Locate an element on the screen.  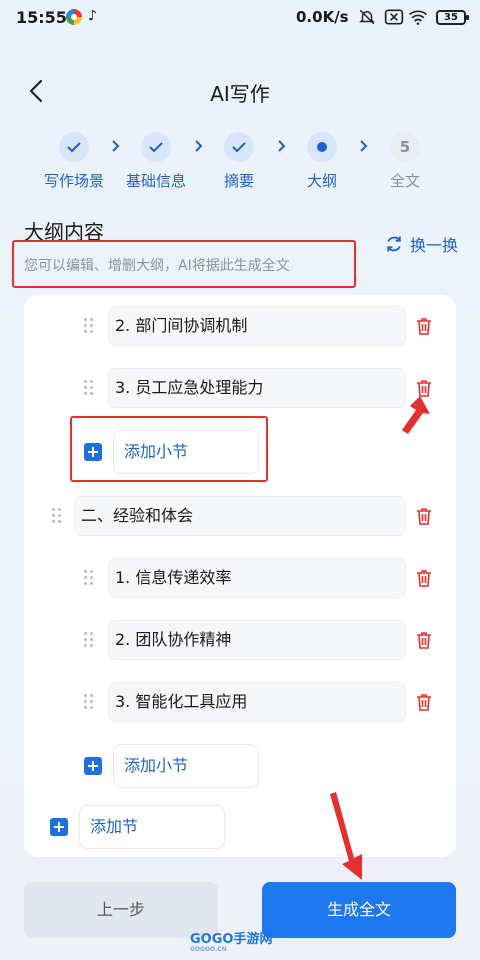
bell-muted-icon is located at coordinates (367, 19).